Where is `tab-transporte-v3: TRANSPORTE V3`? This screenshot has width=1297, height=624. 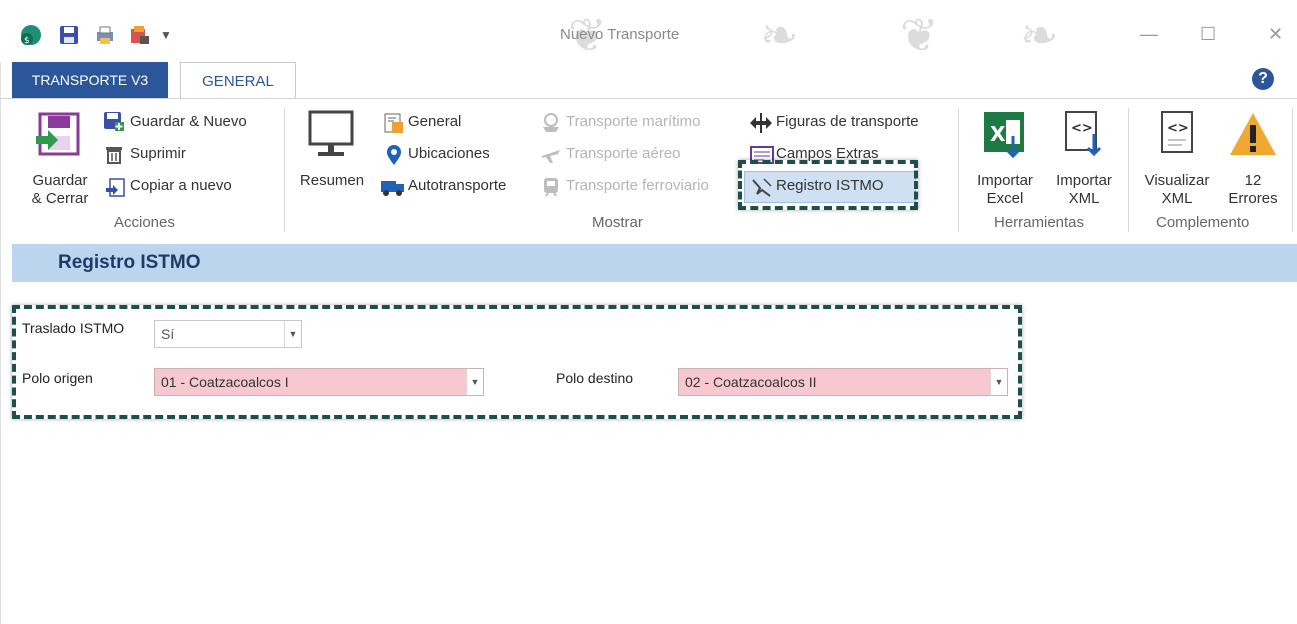
tab-transporte-v3: TRANSPORTE V3 is located at coordinates (90, 80).